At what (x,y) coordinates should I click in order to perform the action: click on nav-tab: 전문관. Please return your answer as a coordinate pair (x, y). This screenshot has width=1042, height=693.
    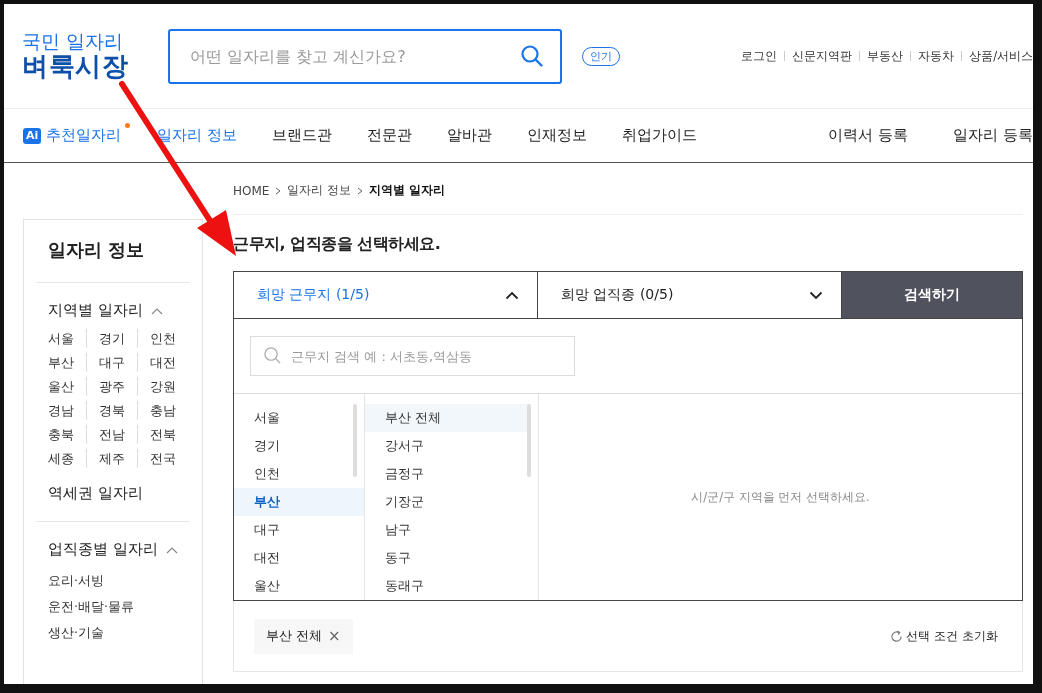
    Looking at the image, I should click on (390, 135).